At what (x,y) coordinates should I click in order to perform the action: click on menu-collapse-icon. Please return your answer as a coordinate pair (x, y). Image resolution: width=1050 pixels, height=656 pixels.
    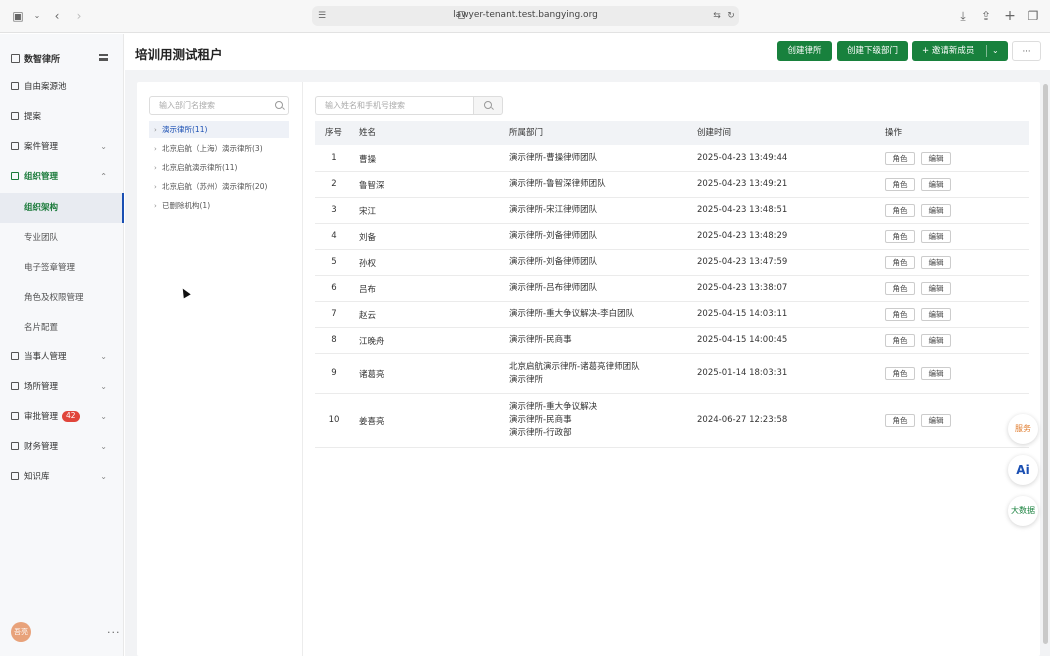
    Looking at the image, I should click on (103, 57).